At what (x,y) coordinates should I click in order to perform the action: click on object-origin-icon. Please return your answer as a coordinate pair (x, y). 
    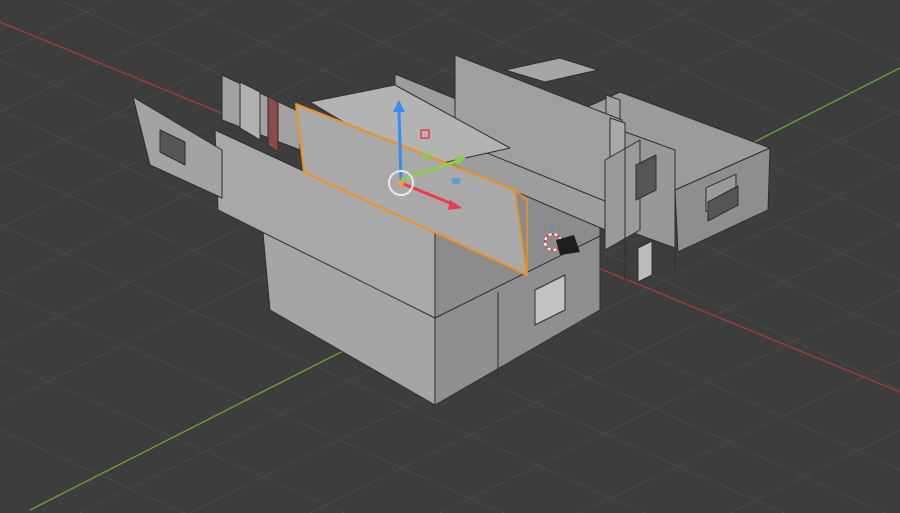
    Looking at the image, I should click on (401, 183).